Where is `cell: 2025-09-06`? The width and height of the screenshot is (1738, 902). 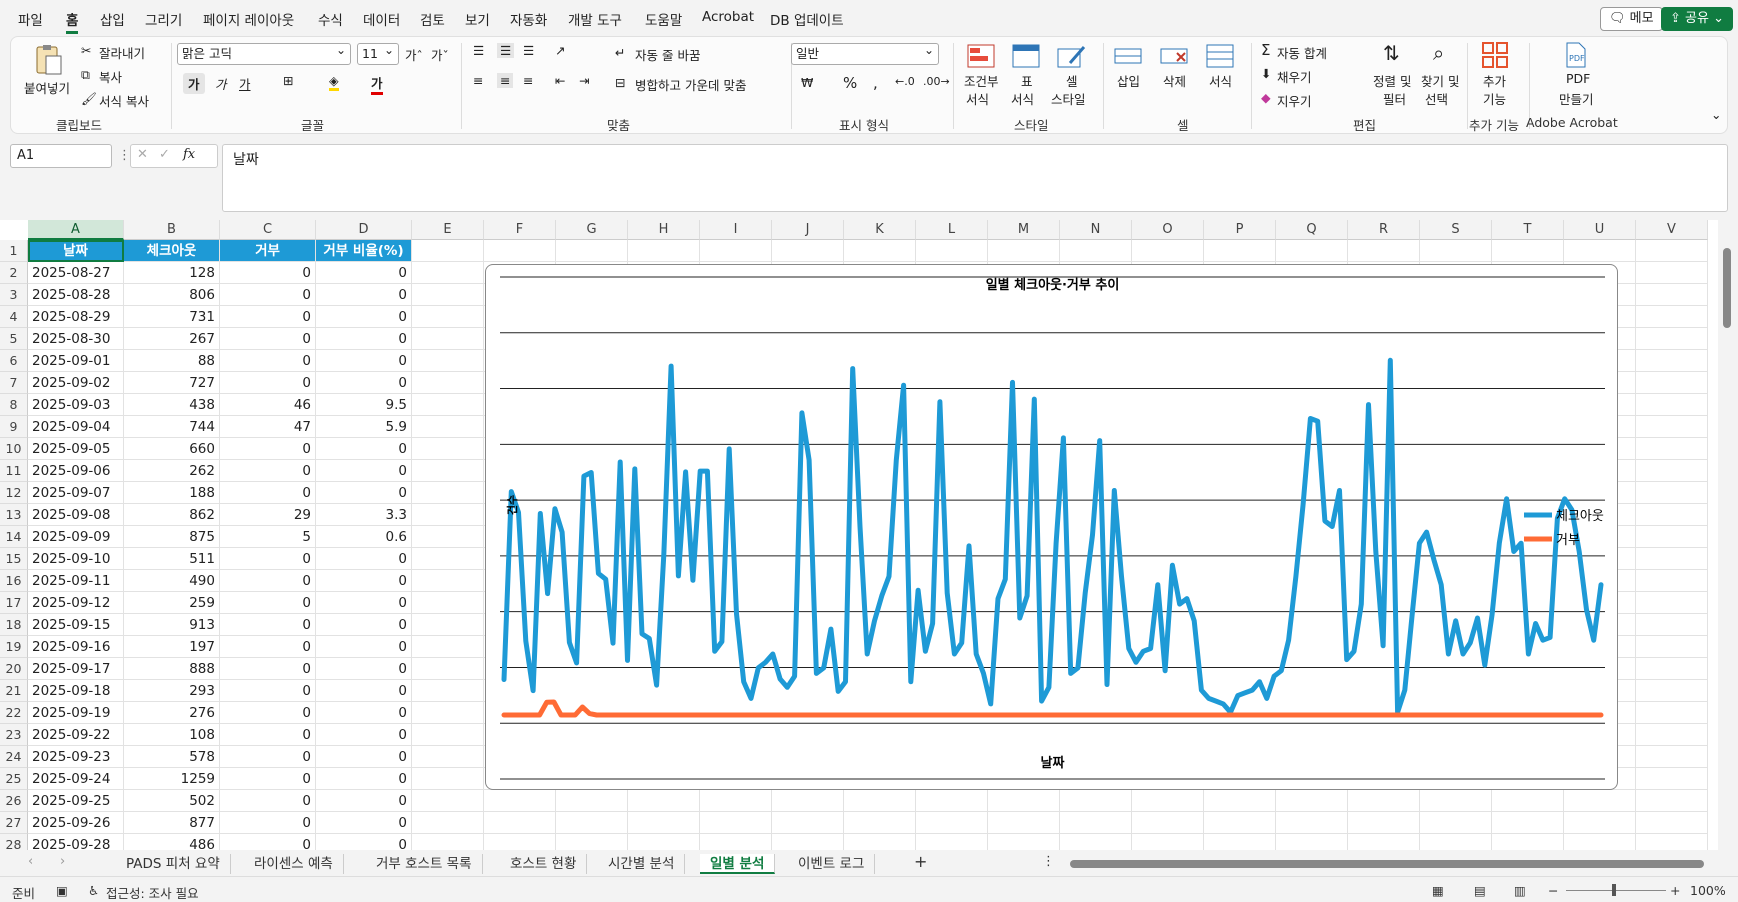 cell: 2025-09-06 is located at coordinates (76, 471).